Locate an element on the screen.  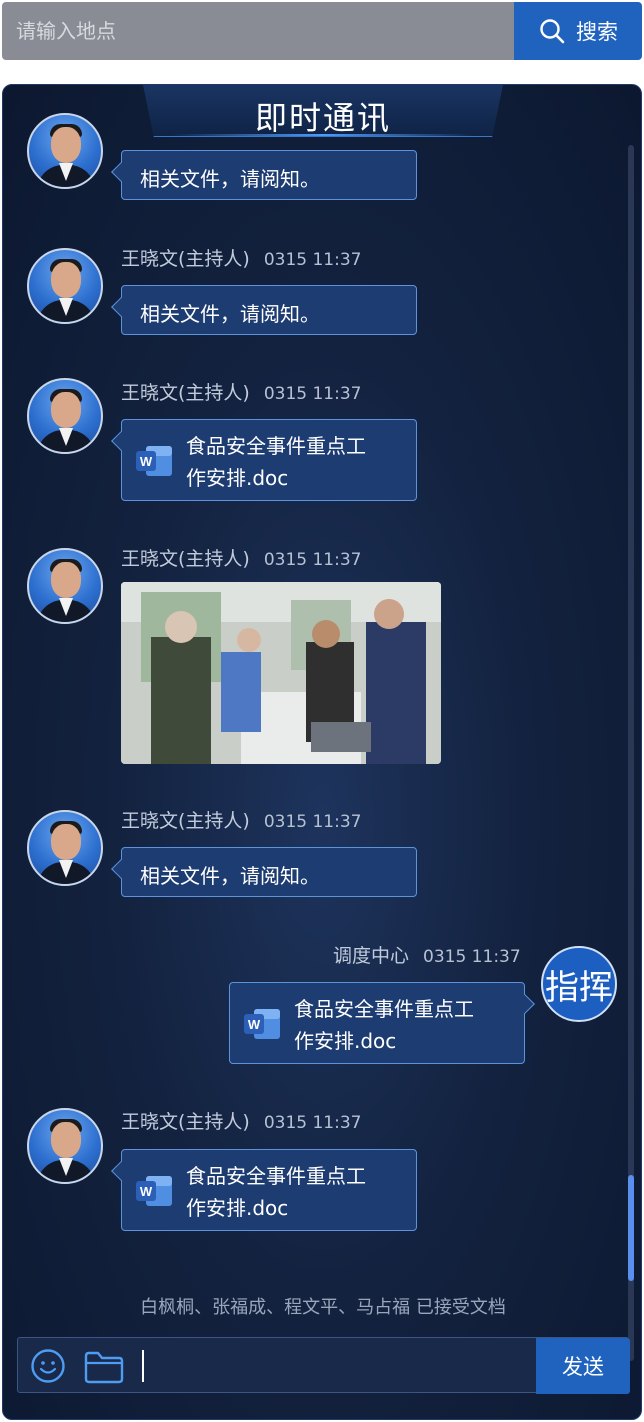
text-caret is located at coordinates (143, 1366).